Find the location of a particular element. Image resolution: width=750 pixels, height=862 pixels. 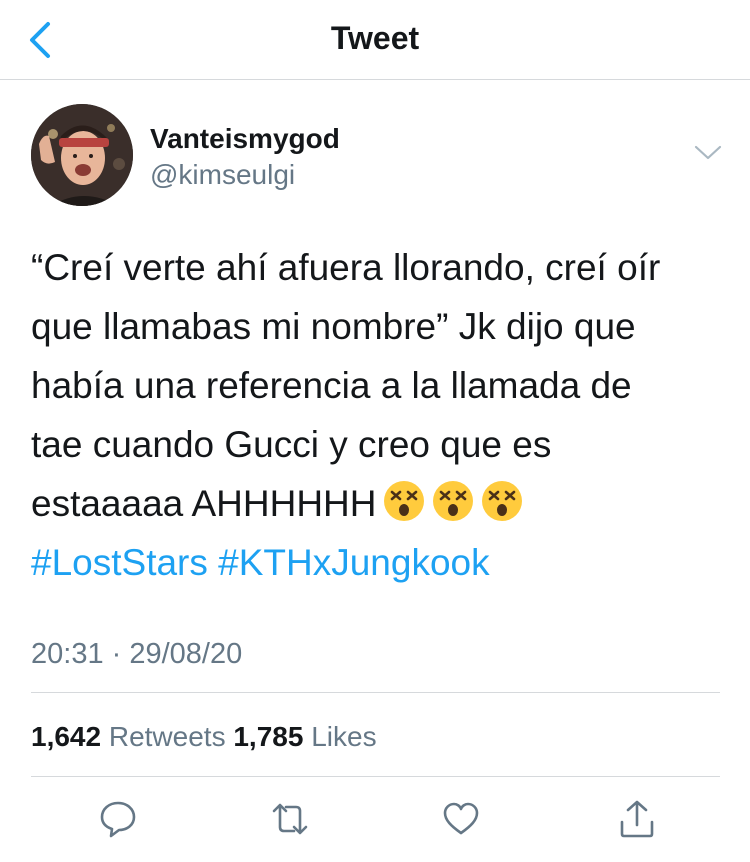

author-handle: @kimseulgi is located at coordinates (222, 175).